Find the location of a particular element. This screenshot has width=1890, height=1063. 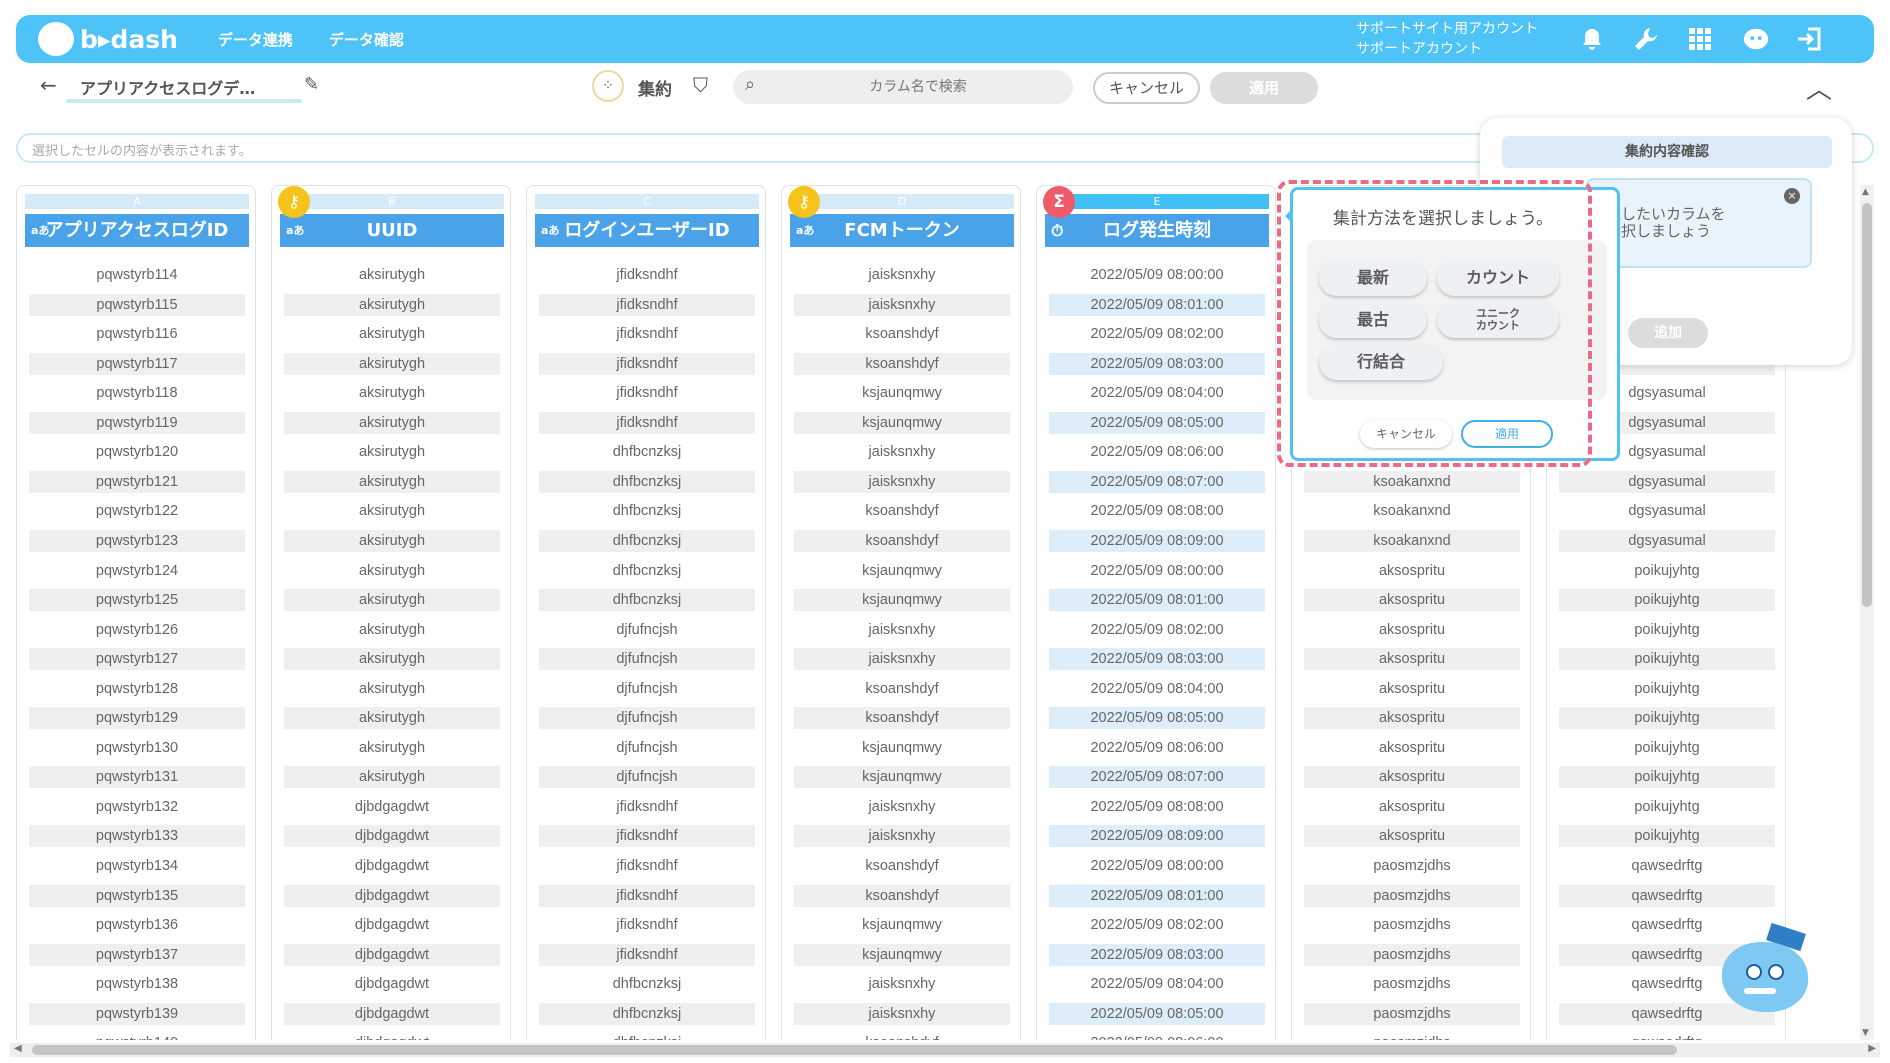

column-letter: A is located at coordinates (137, 201).